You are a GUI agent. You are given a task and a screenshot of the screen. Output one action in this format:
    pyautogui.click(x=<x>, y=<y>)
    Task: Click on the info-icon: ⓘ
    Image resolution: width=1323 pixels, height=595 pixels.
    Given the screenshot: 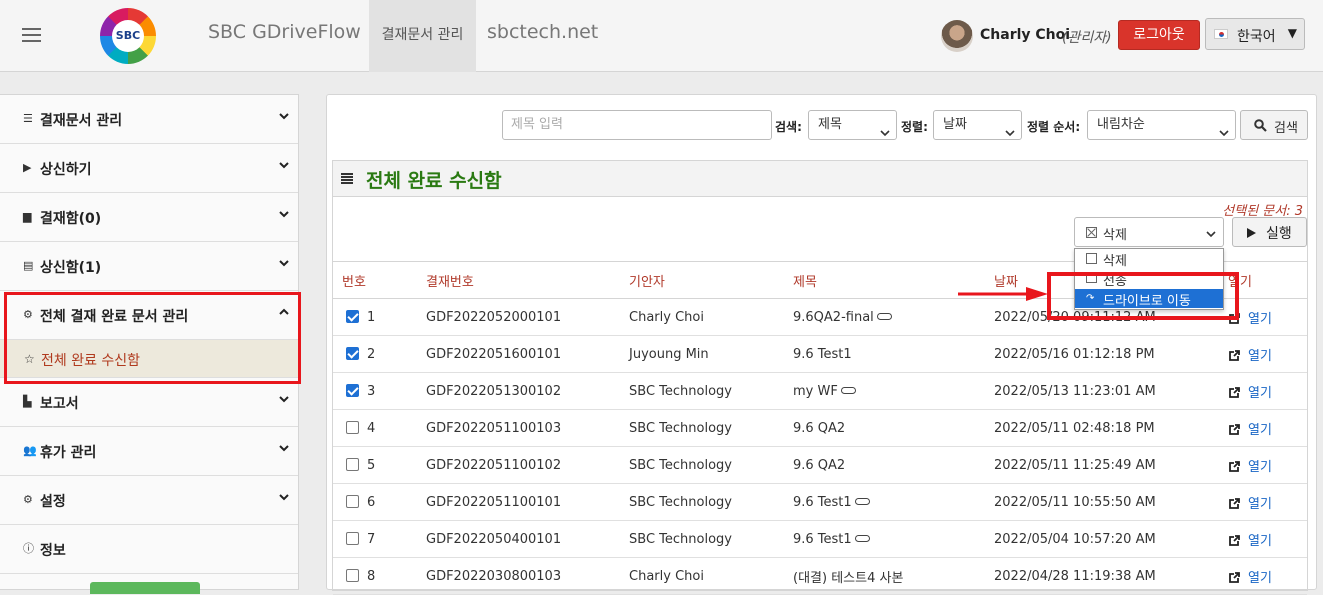 What is the action you would take?
    pyautogui.click(x=28, y=548)
    